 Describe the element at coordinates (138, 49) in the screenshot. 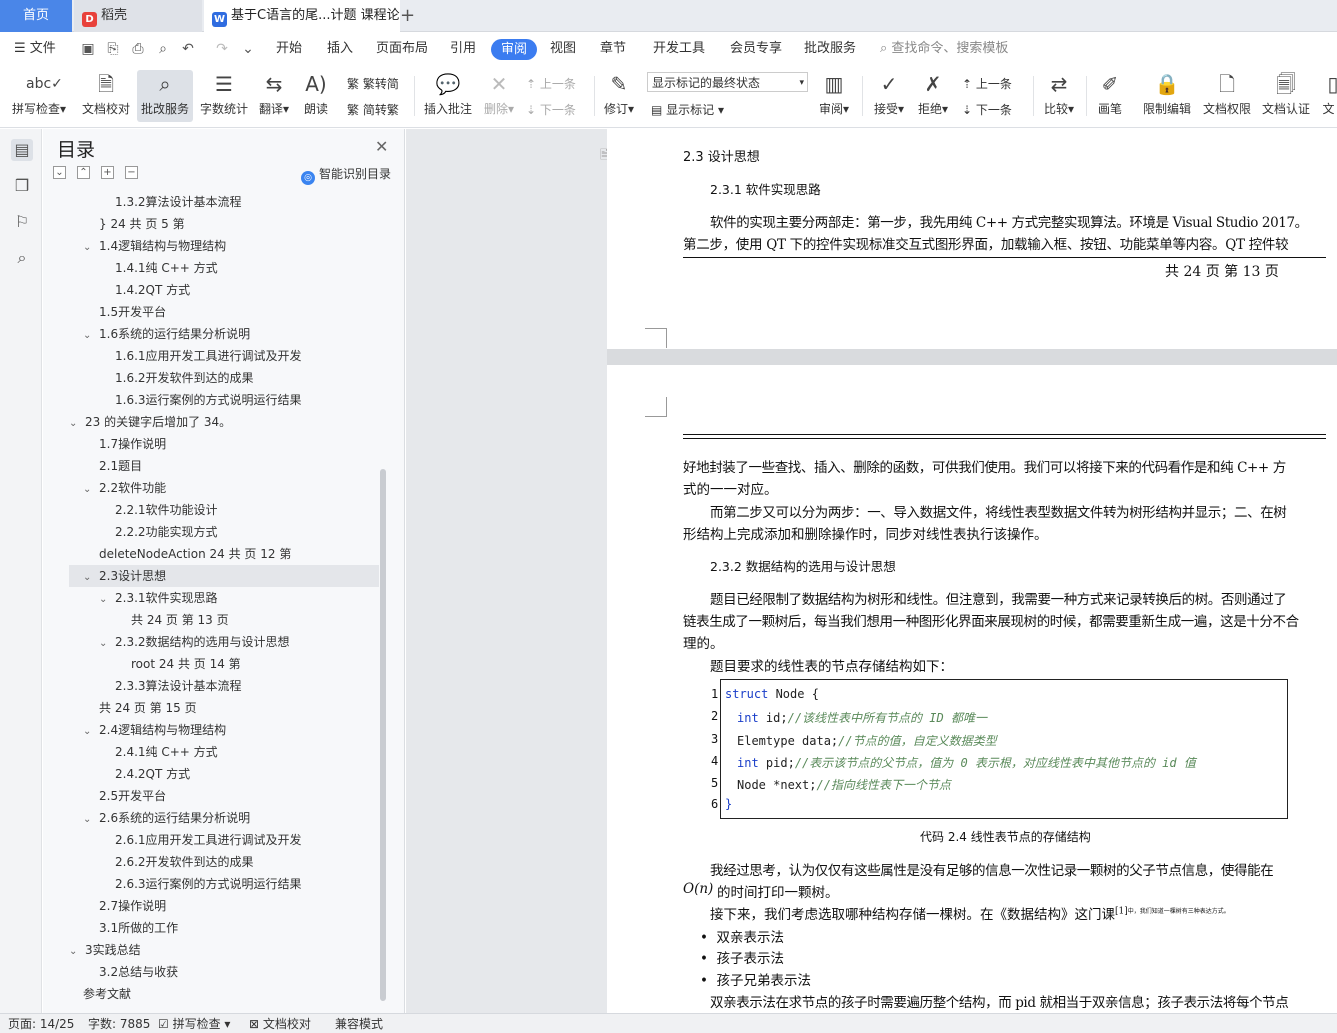

I see `print-icon: ⎙` at that location.